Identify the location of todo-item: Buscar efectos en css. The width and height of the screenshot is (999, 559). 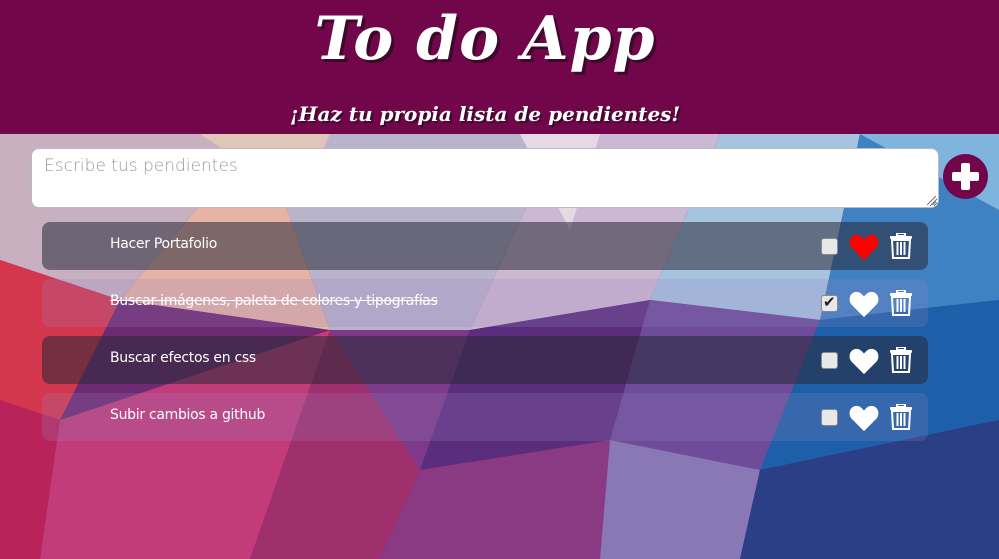
(485, 360).